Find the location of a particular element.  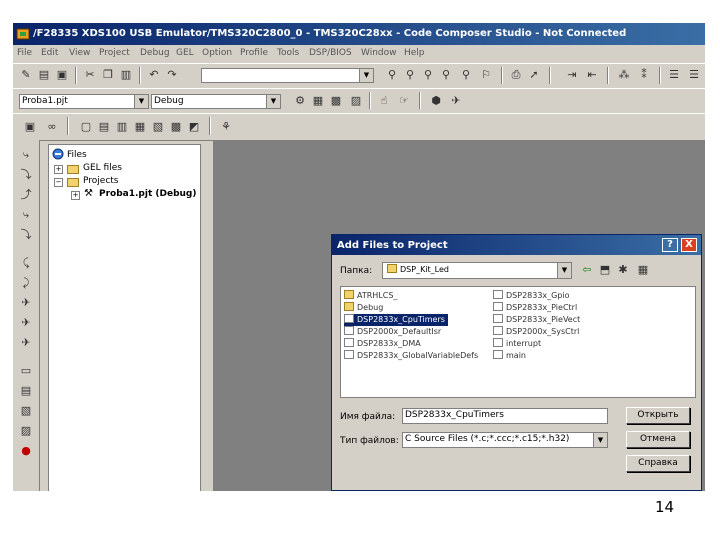

probe-point-icon: ☞ is located at coordinates (404, 101).